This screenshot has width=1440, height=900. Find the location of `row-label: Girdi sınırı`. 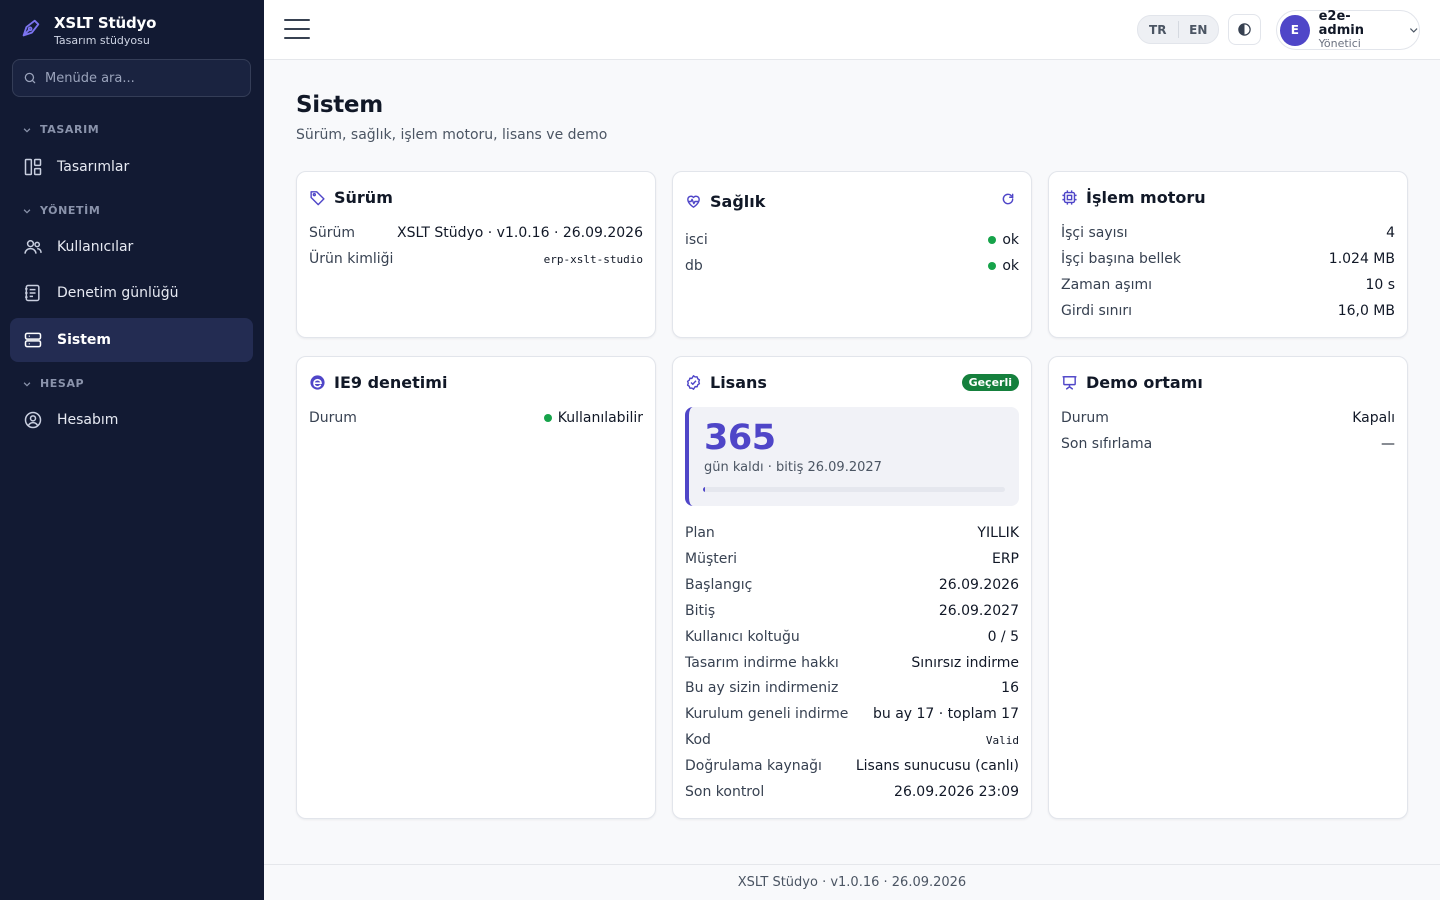

row-label: Girdi sınırı is located at coordinates (1097, 311).